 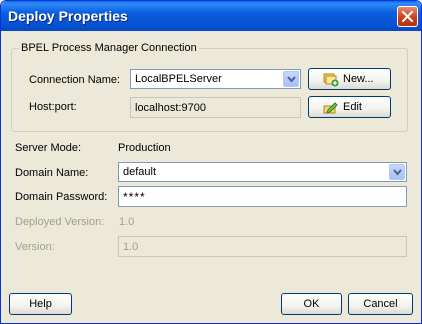 I want to click on close-button, so click(x=407, y=16).